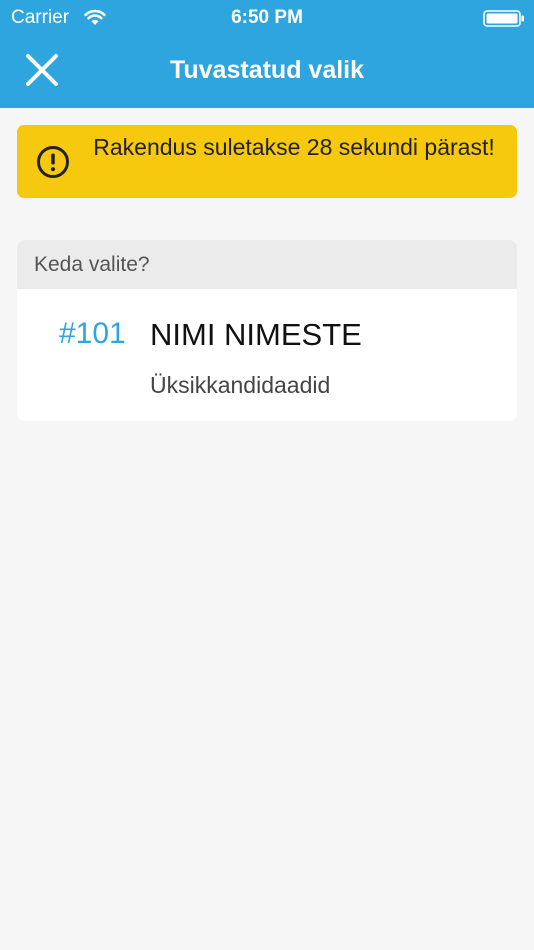 This screenshot has width=534, height=950. What do you see at coordinates (53, 162) in the screenshot?
I see `exclamation-circle-icon` at bounding box center [53, 162].